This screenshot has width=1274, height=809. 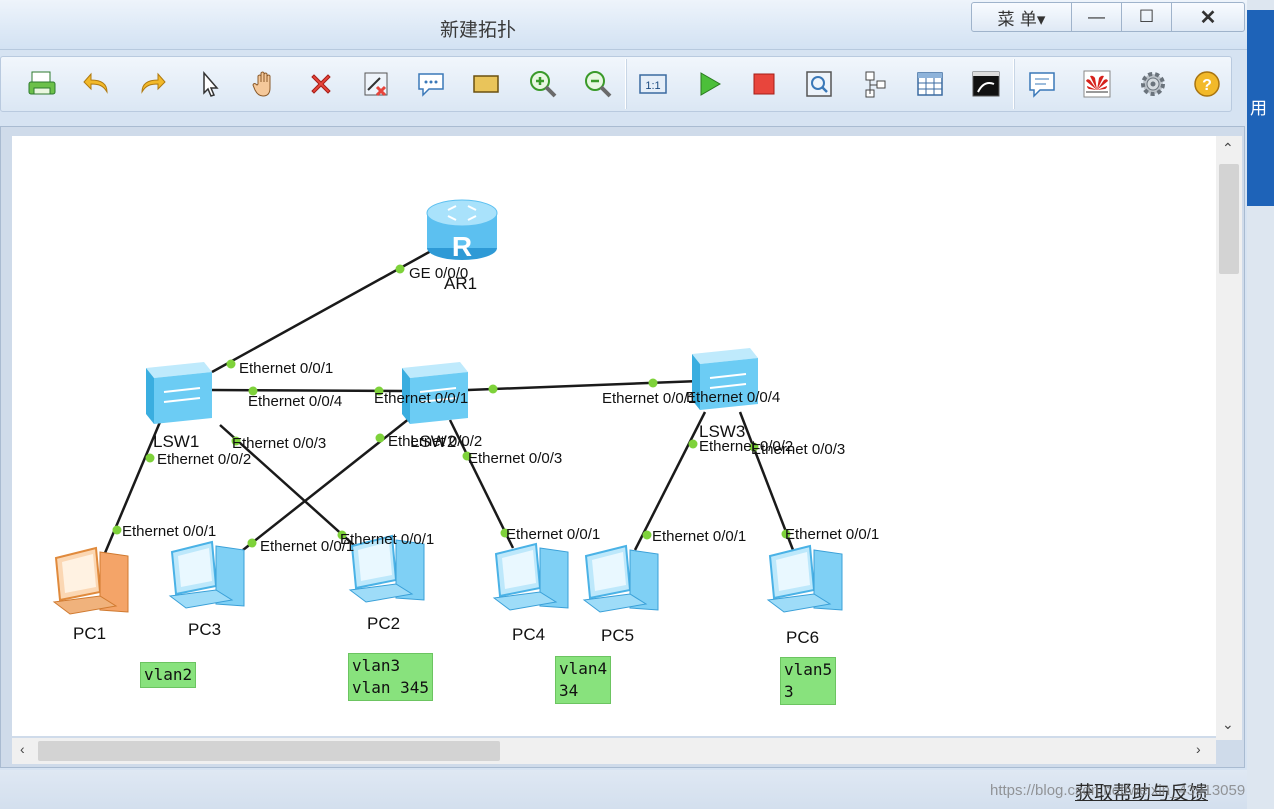 What do you see at coordinates (623, 25) in the screenshot?
I see `title-bar: 新建拓扑 菜 单▾ — ☐ ✕` at bounding box center [623, 25].